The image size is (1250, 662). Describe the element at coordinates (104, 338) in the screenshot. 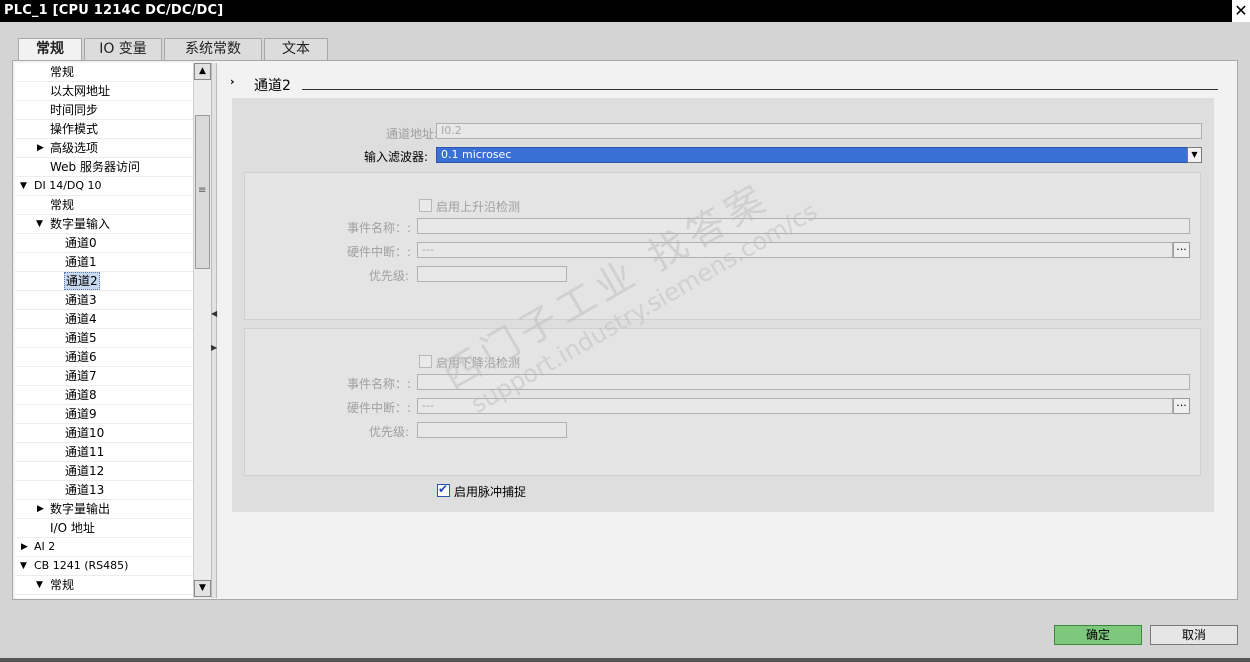

I see `tree-item: 通道5` at that location.